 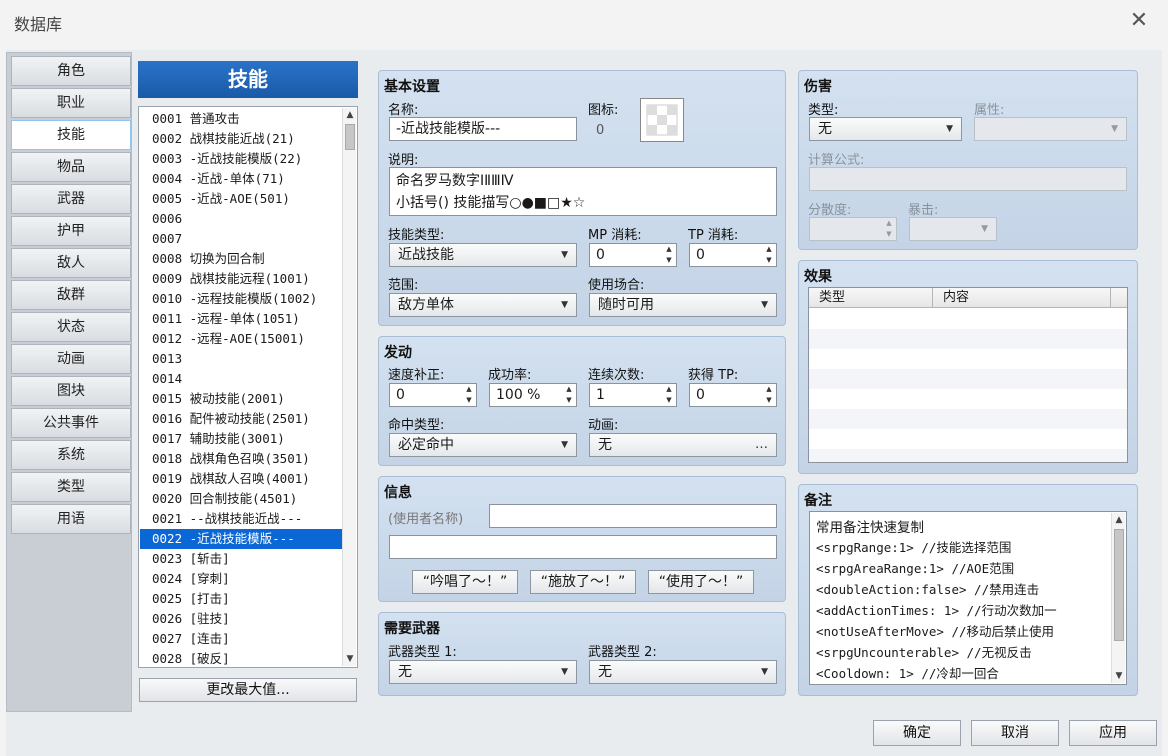 What do you see at coordinates (870, 528) in the screenshot?
I see `note-line: 常用备注快速复制` at bounding box center [870, 528].